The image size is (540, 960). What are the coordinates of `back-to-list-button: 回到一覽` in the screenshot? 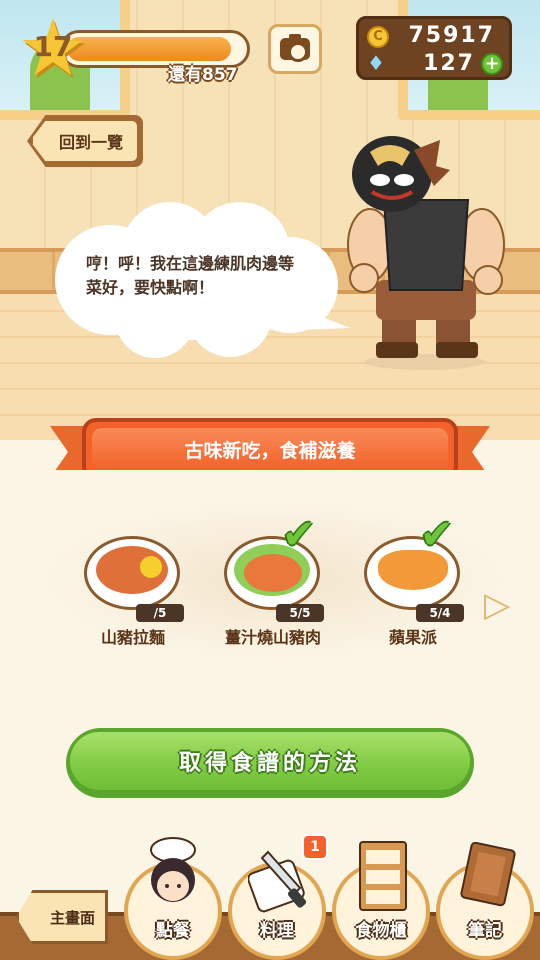 It's located at (85, 141).